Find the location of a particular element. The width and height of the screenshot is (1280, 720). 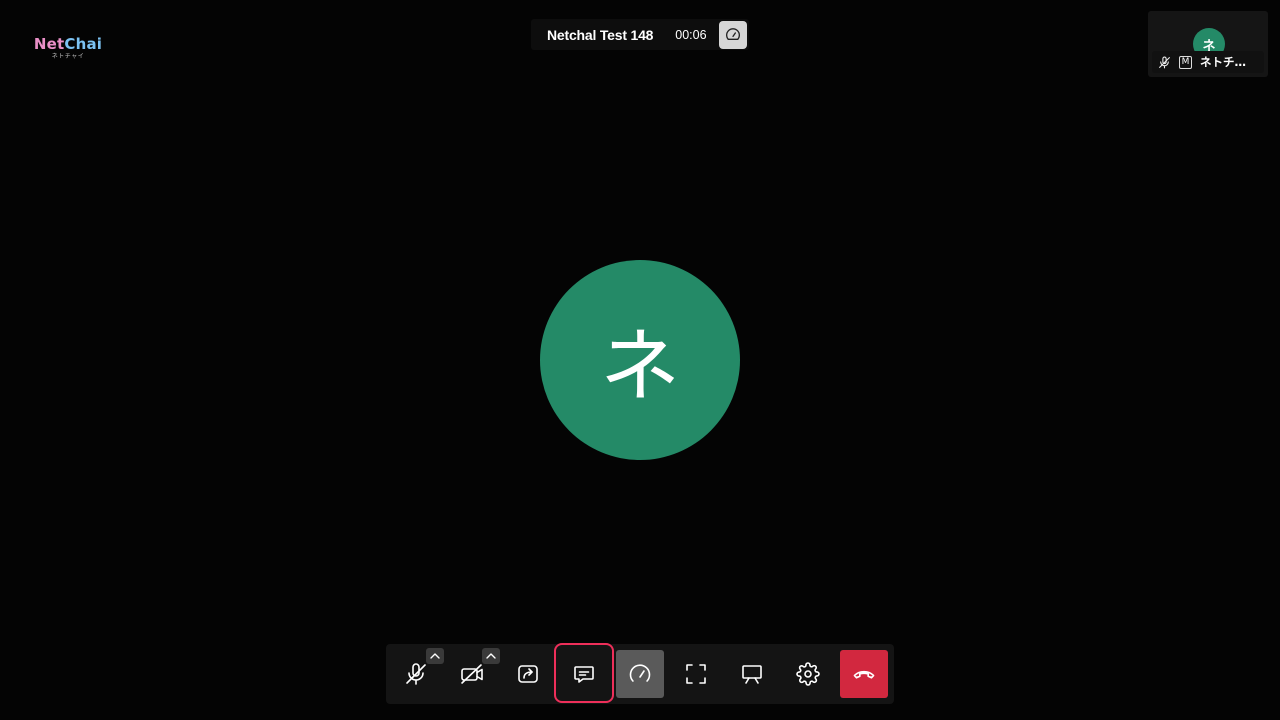

chat-button-highlight is located at coordinates (584, 673).